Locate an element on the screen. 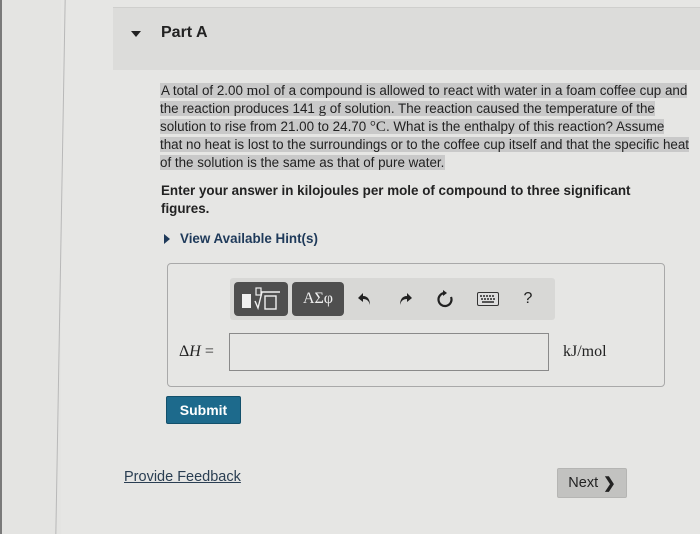  keyboard-icon is located at coordinates (488, 299).